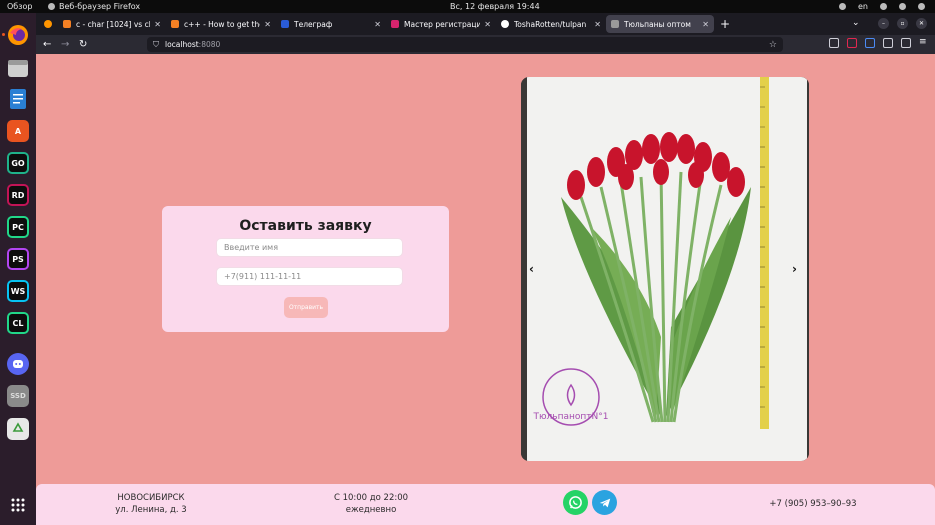 This screenshot has height=525, width=935. What do you see at coordinates (883, 23) in the screenshot?
I see `minimize-button: –` at bounding box center [883, 23].